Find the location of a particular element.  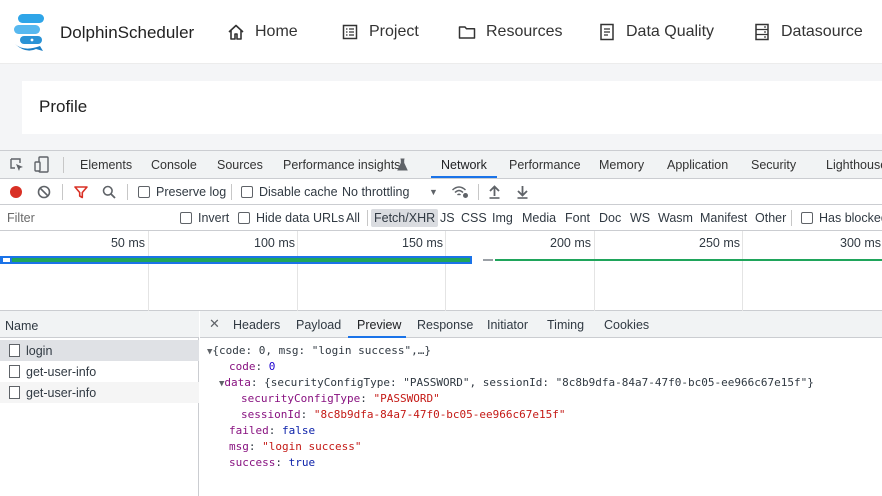

filter-icon is located at coordinates (81, 192).